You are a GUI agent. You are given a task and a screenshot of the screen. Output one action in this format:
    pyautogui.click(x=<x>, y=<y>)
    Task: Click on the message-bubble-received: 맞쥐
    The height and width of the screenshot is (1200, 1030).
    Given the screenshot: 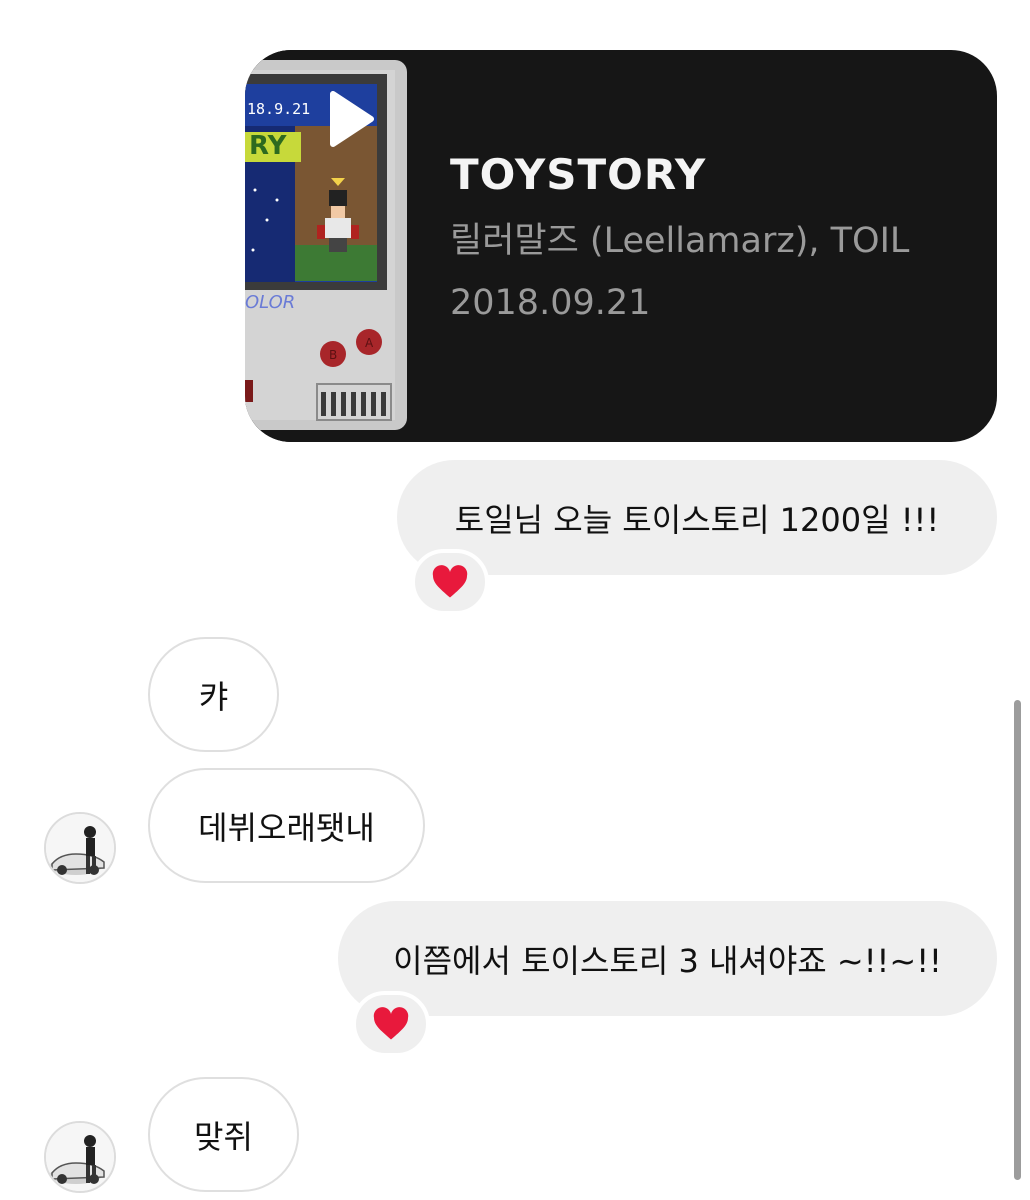 What is the action you would take?
    pyautogui.click(x=223, y=1134)
    